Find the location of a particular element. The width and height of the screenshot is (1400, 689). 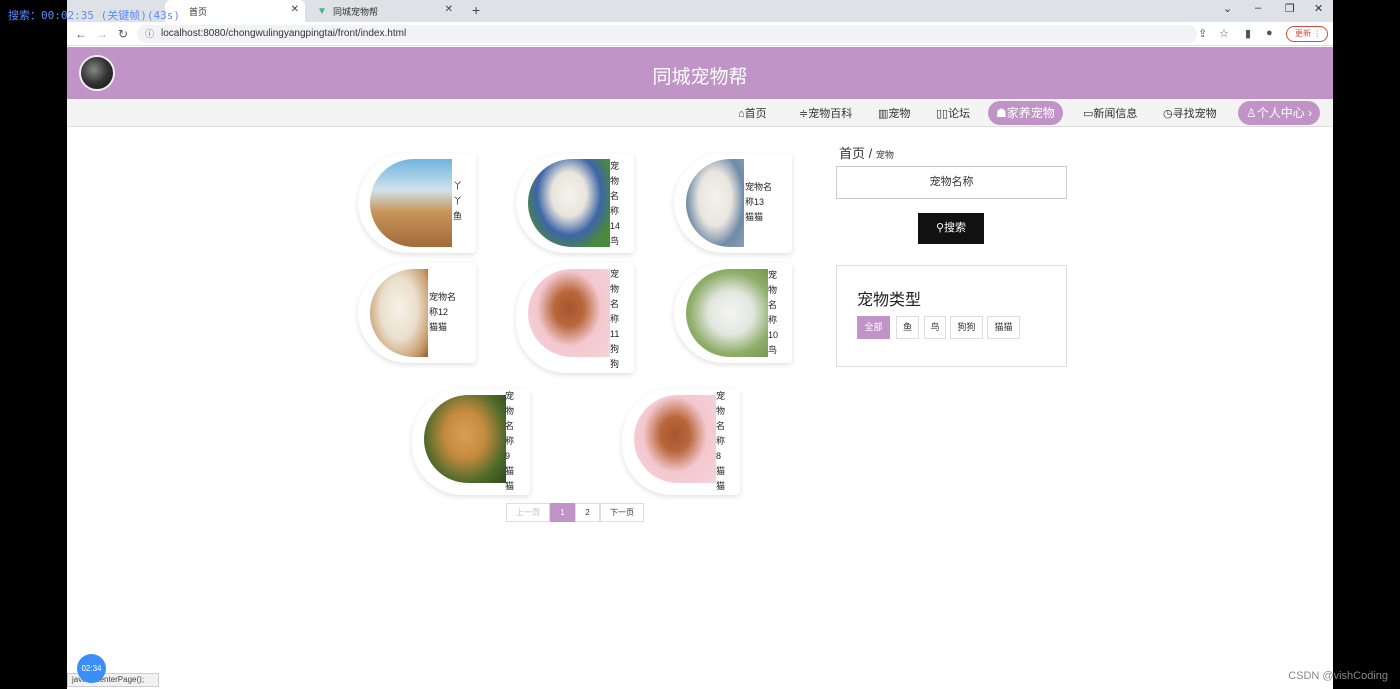

nav-label: 首页 is located at coordinates (755, 114).